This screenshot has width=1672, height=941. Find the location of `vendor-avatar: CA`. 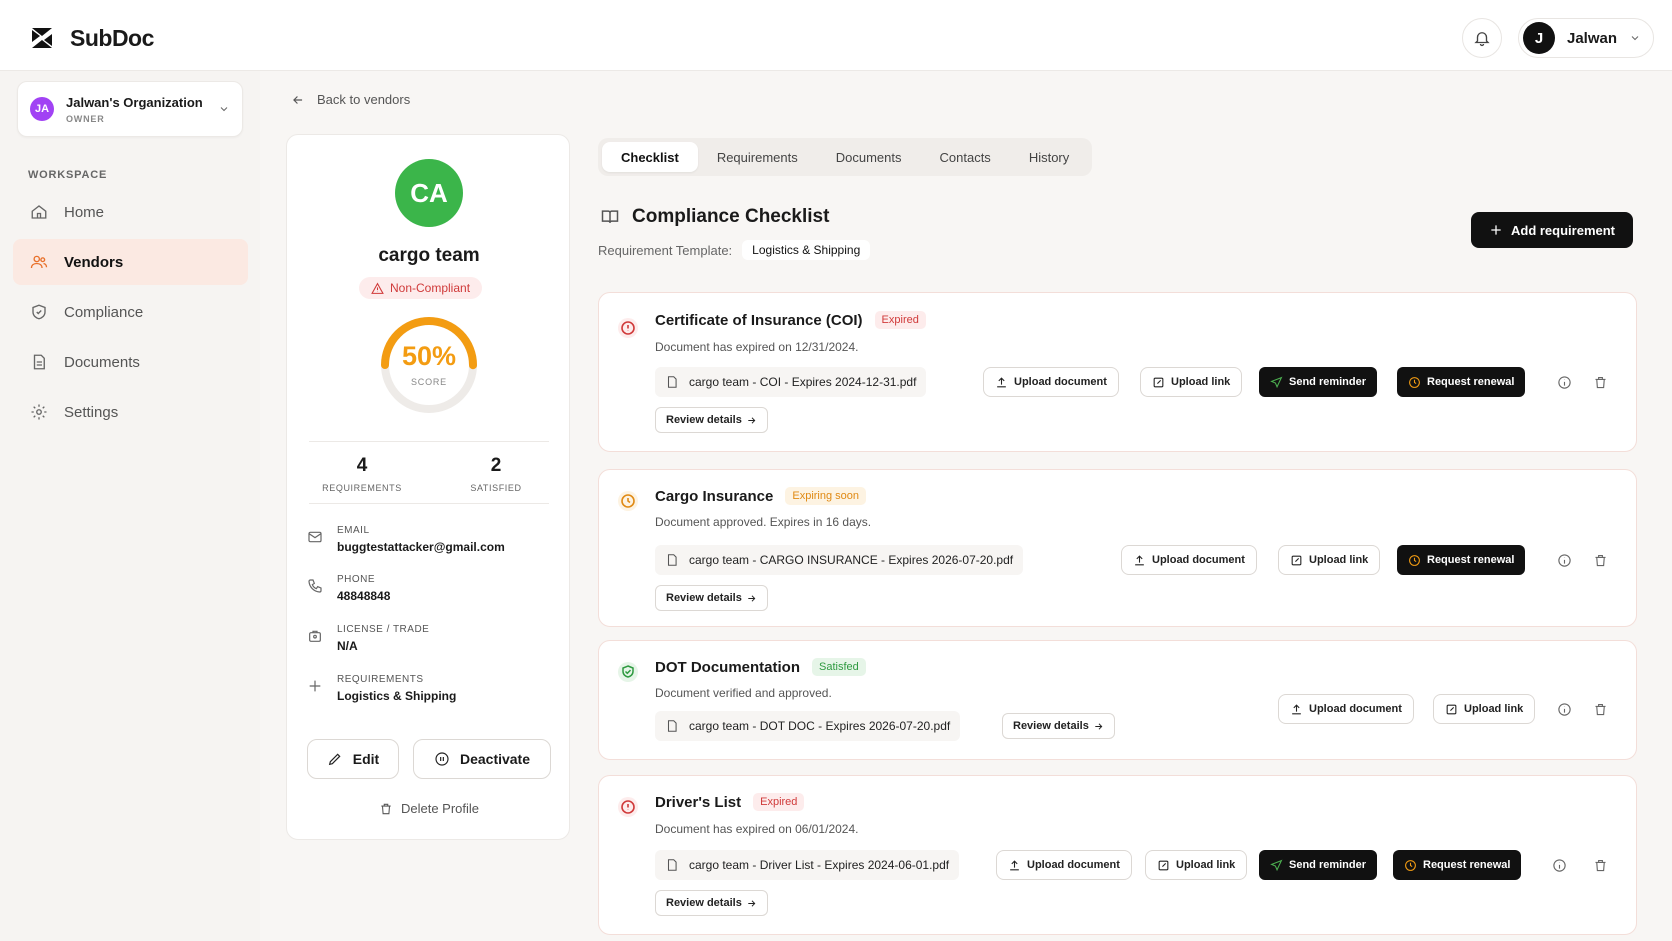

vendor-avatar: CA is located at coordinates (429, 193).